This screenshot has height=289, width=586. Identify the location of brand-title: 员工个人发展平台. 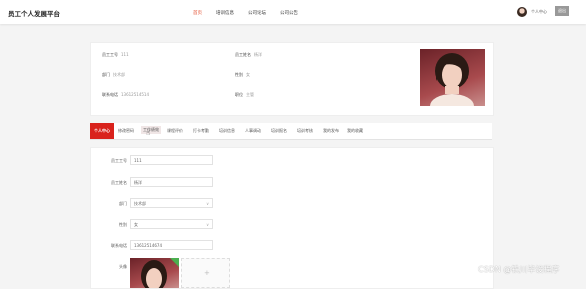
(34, 14).